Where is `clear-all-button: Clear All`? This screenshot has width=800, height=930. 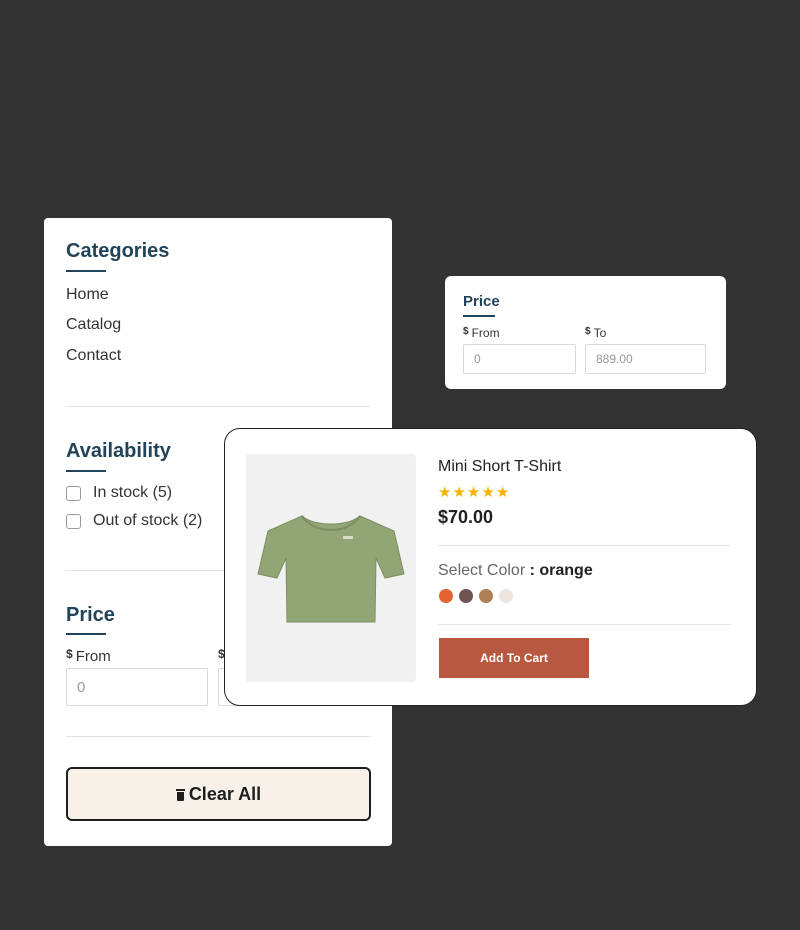
clear-all-button: Clear All is located at coordinates (218, 794).